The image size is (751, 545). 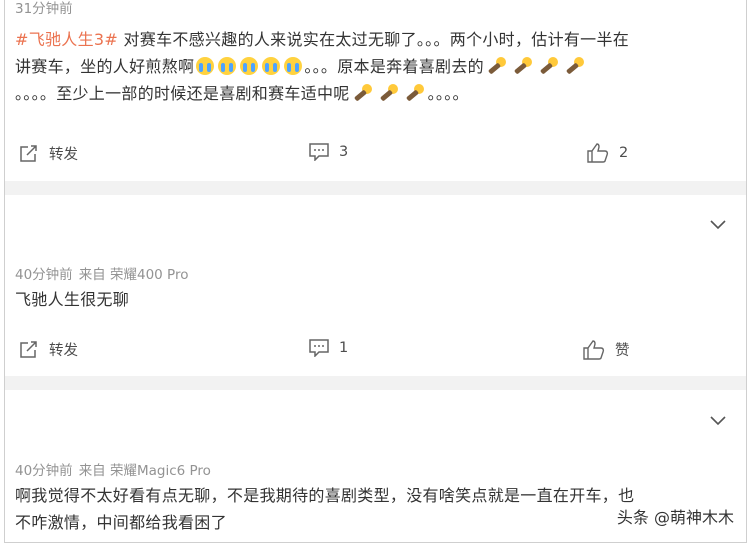 I want to click on comment-text-line: 飞驰人生很无聊, so click(x=72, y=299).